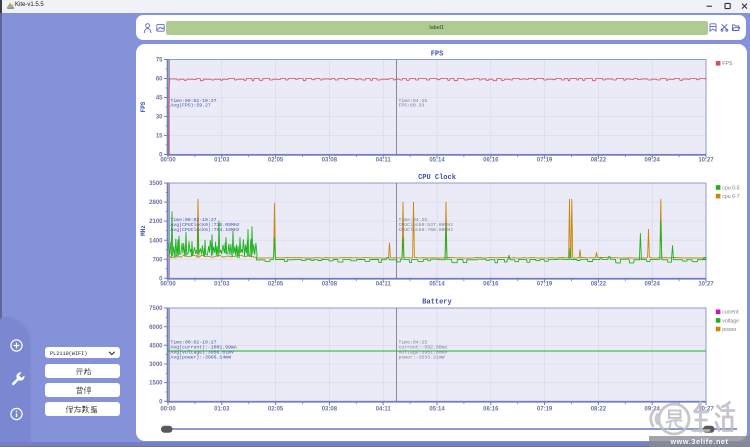 The image size is (750, 447). What do you see at coordinates (426, 230) in the screenshot?
I see `svg-text: CPUClock6:768.00MHz` at bounding box center [426, 230].